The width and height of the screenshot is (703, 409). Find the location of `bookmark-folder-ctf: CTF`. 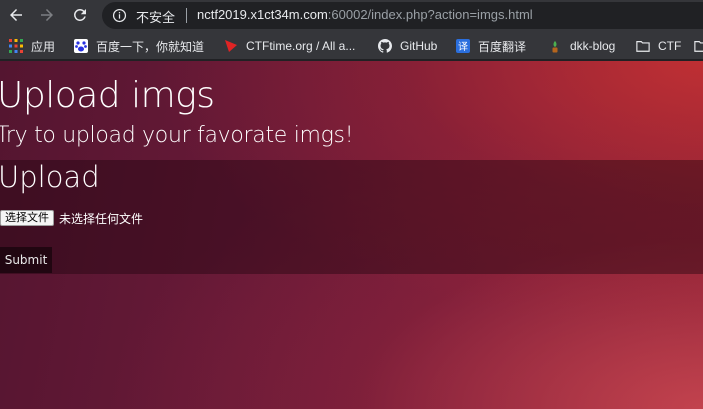

bookmark-folder-ctf: CTF is located at coordinates (658, 46).